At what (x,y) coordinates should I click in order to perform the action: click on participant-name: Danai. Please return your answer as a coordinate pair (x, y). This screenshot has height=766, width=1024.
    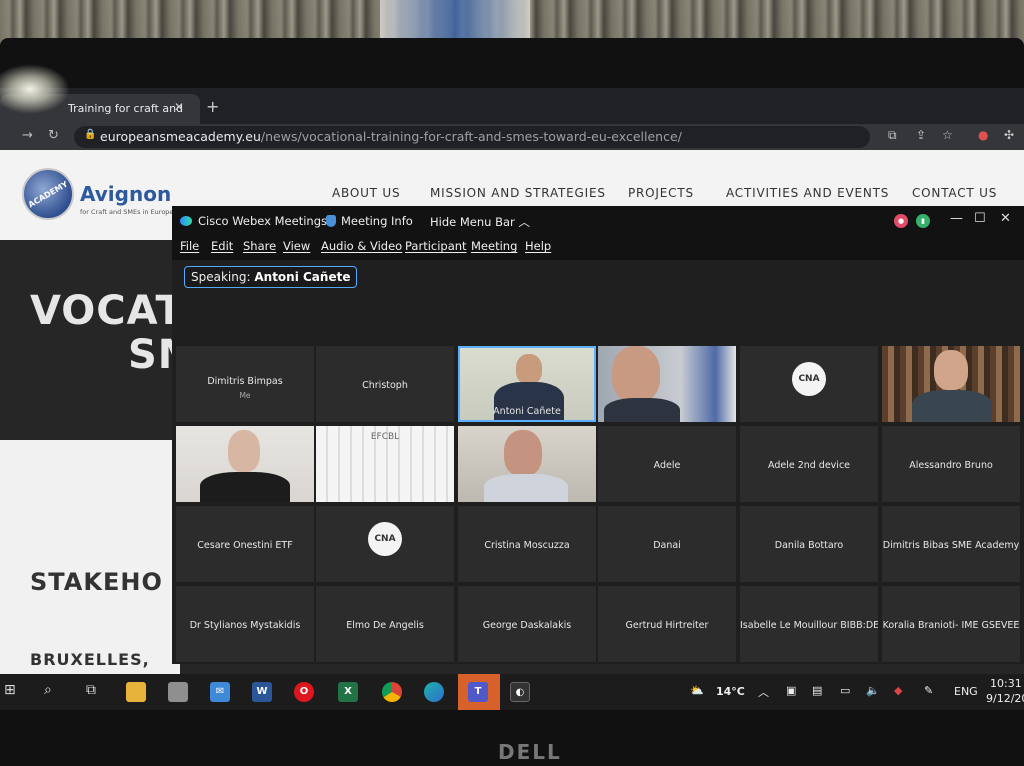
    Looking at the image, I should click on (667, 545).